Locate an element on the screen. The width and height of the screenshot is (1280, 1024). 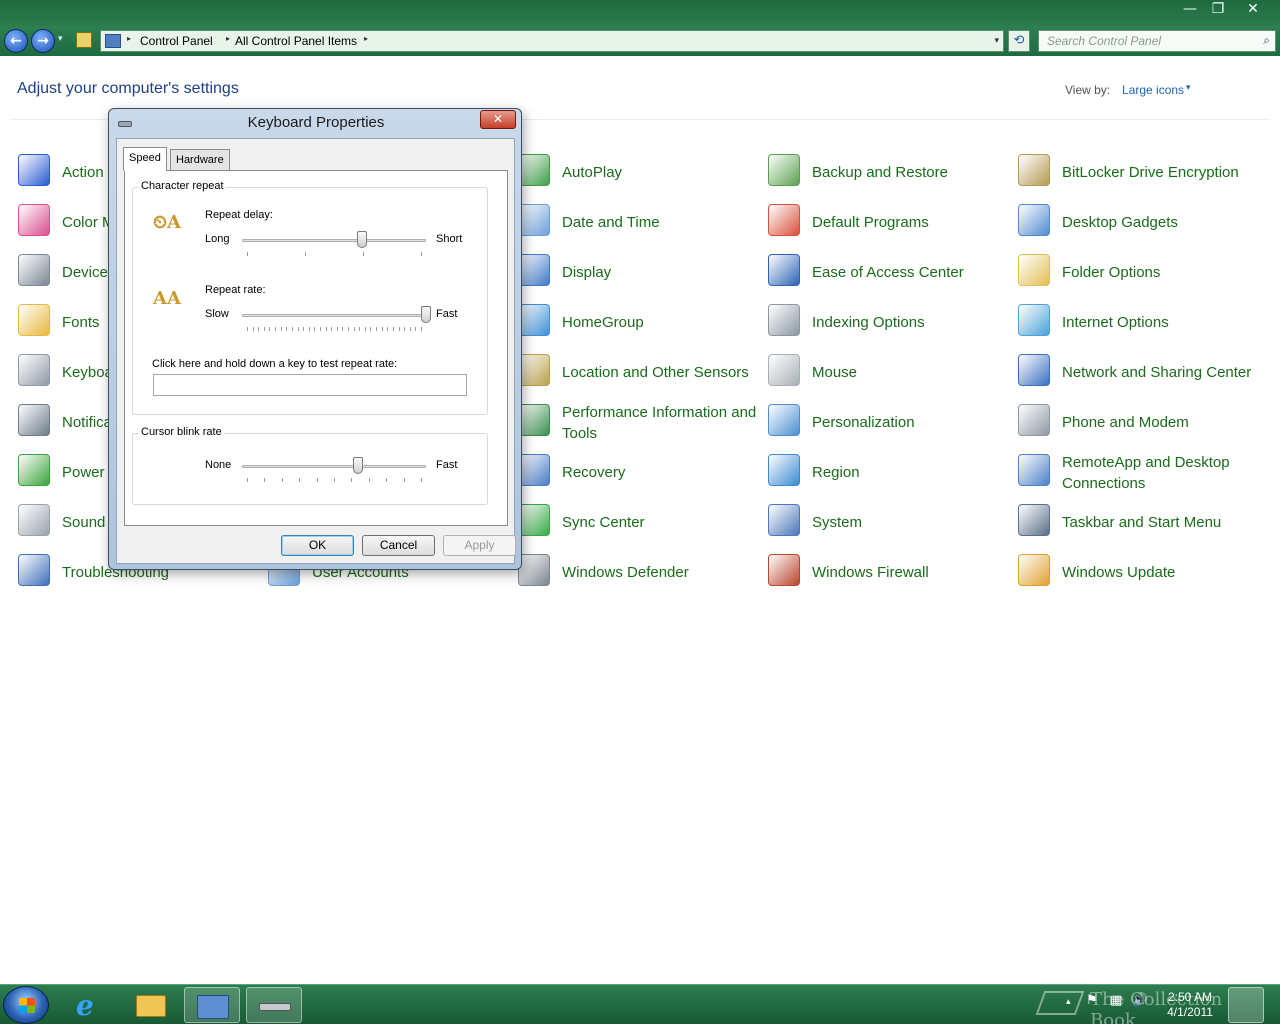
forward-button: → is located at coordinates (43, 41).